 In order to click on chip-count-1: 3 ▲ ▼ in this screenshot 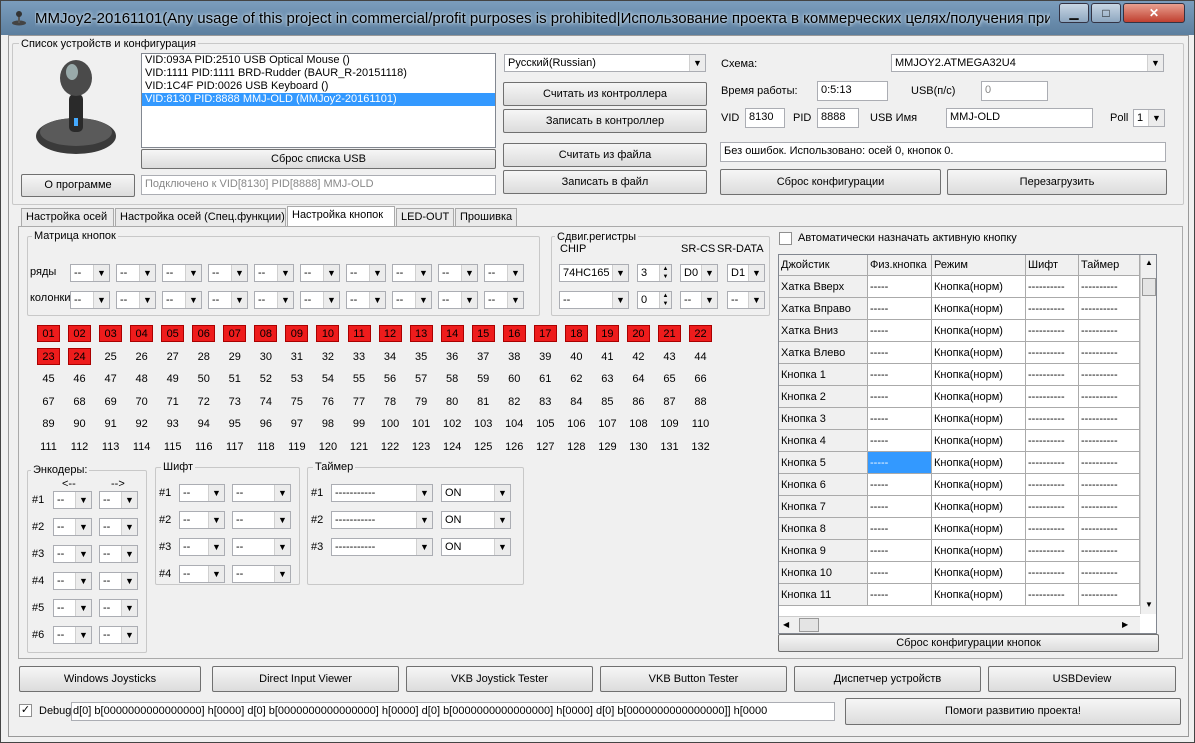, I will do `click(654, 273)`.